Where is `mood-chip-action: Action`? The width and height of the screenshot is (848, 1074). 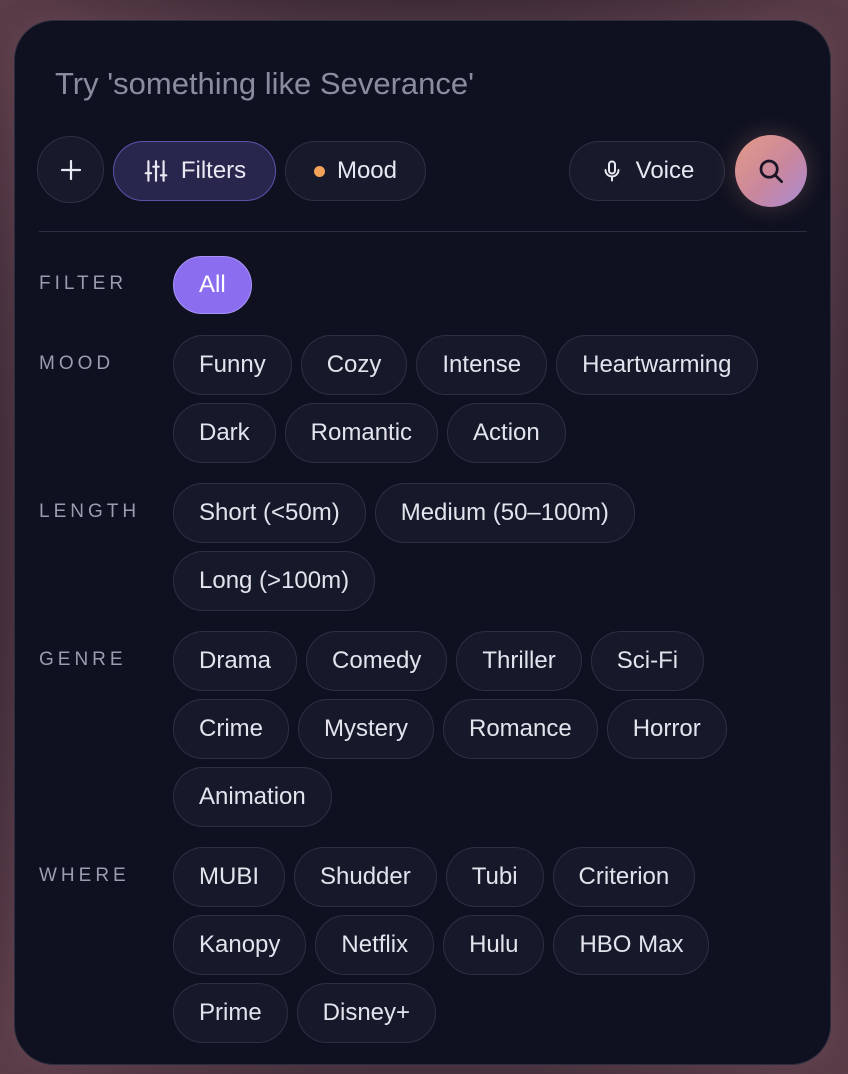 mood-chip-action: Action is located at coordinates (506, 433).